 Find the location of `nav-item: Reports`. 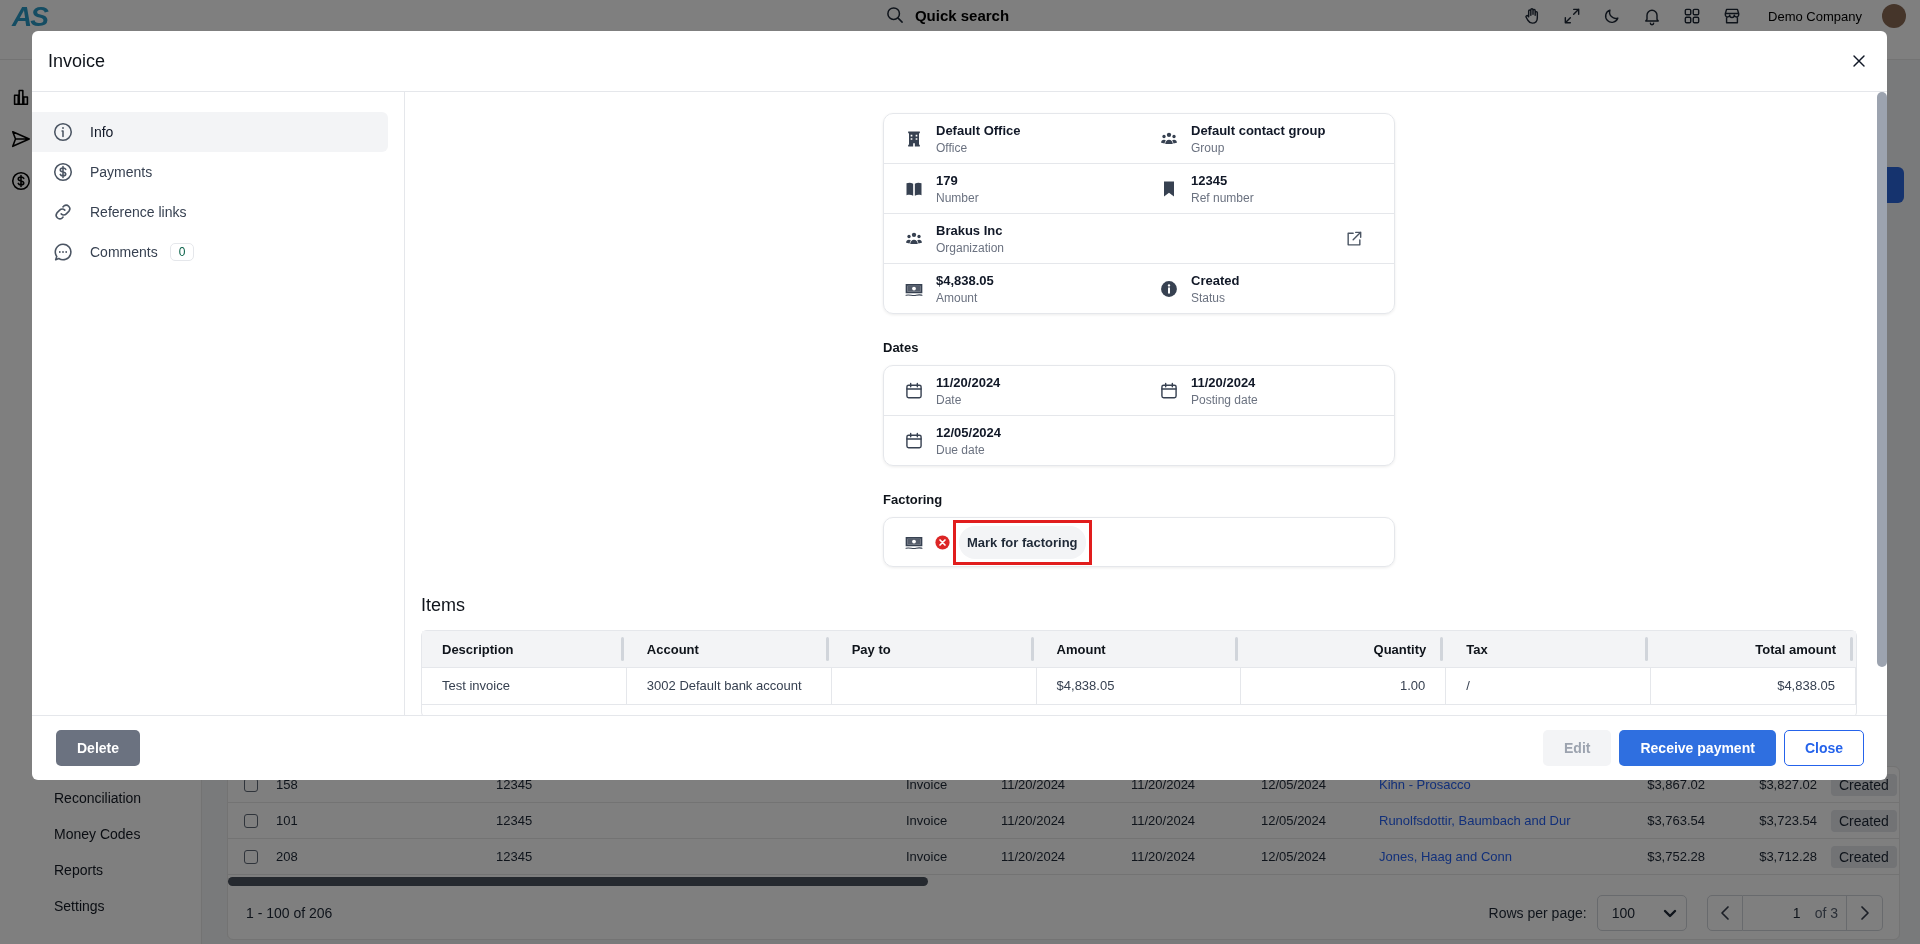

nav-item: Reports is located at coordinates (100, 870).